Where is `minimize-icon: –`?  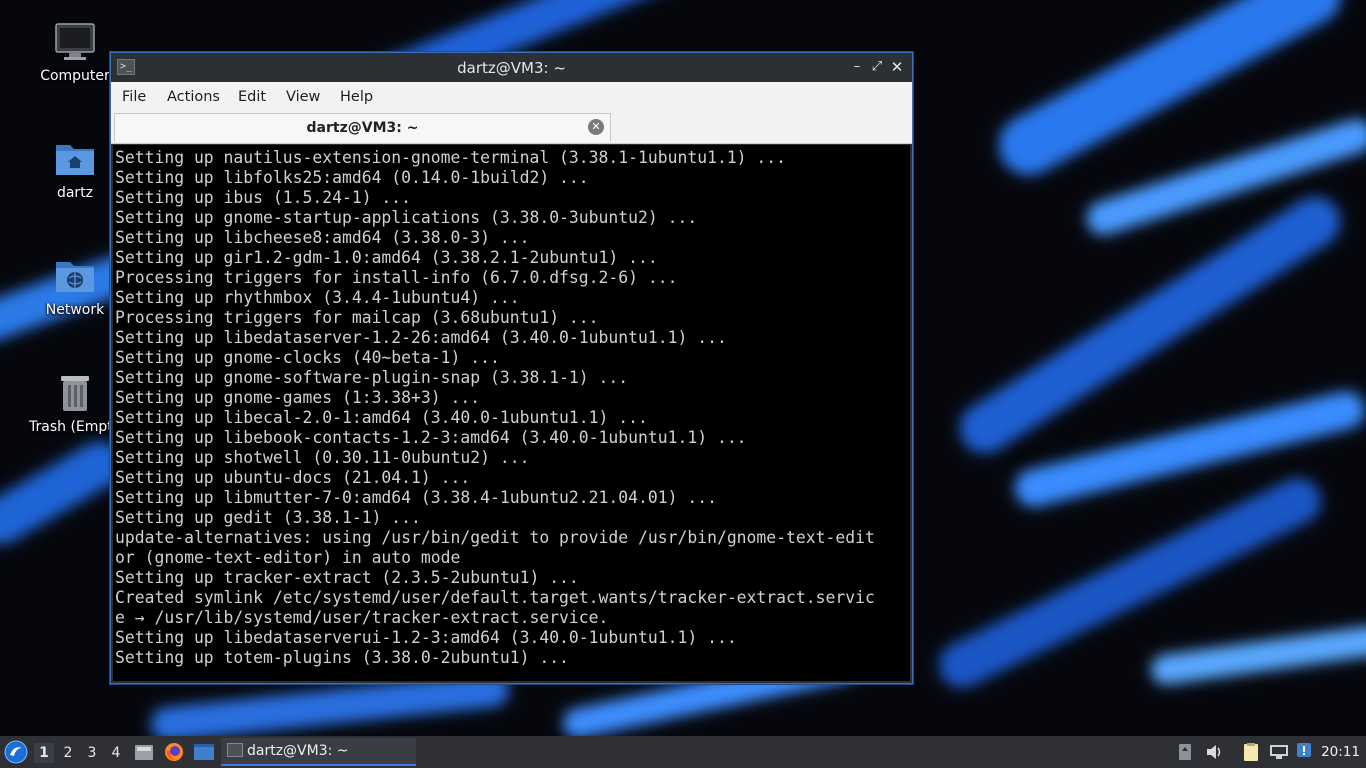 minimize-icon: – is located at coordinates (857, 67).